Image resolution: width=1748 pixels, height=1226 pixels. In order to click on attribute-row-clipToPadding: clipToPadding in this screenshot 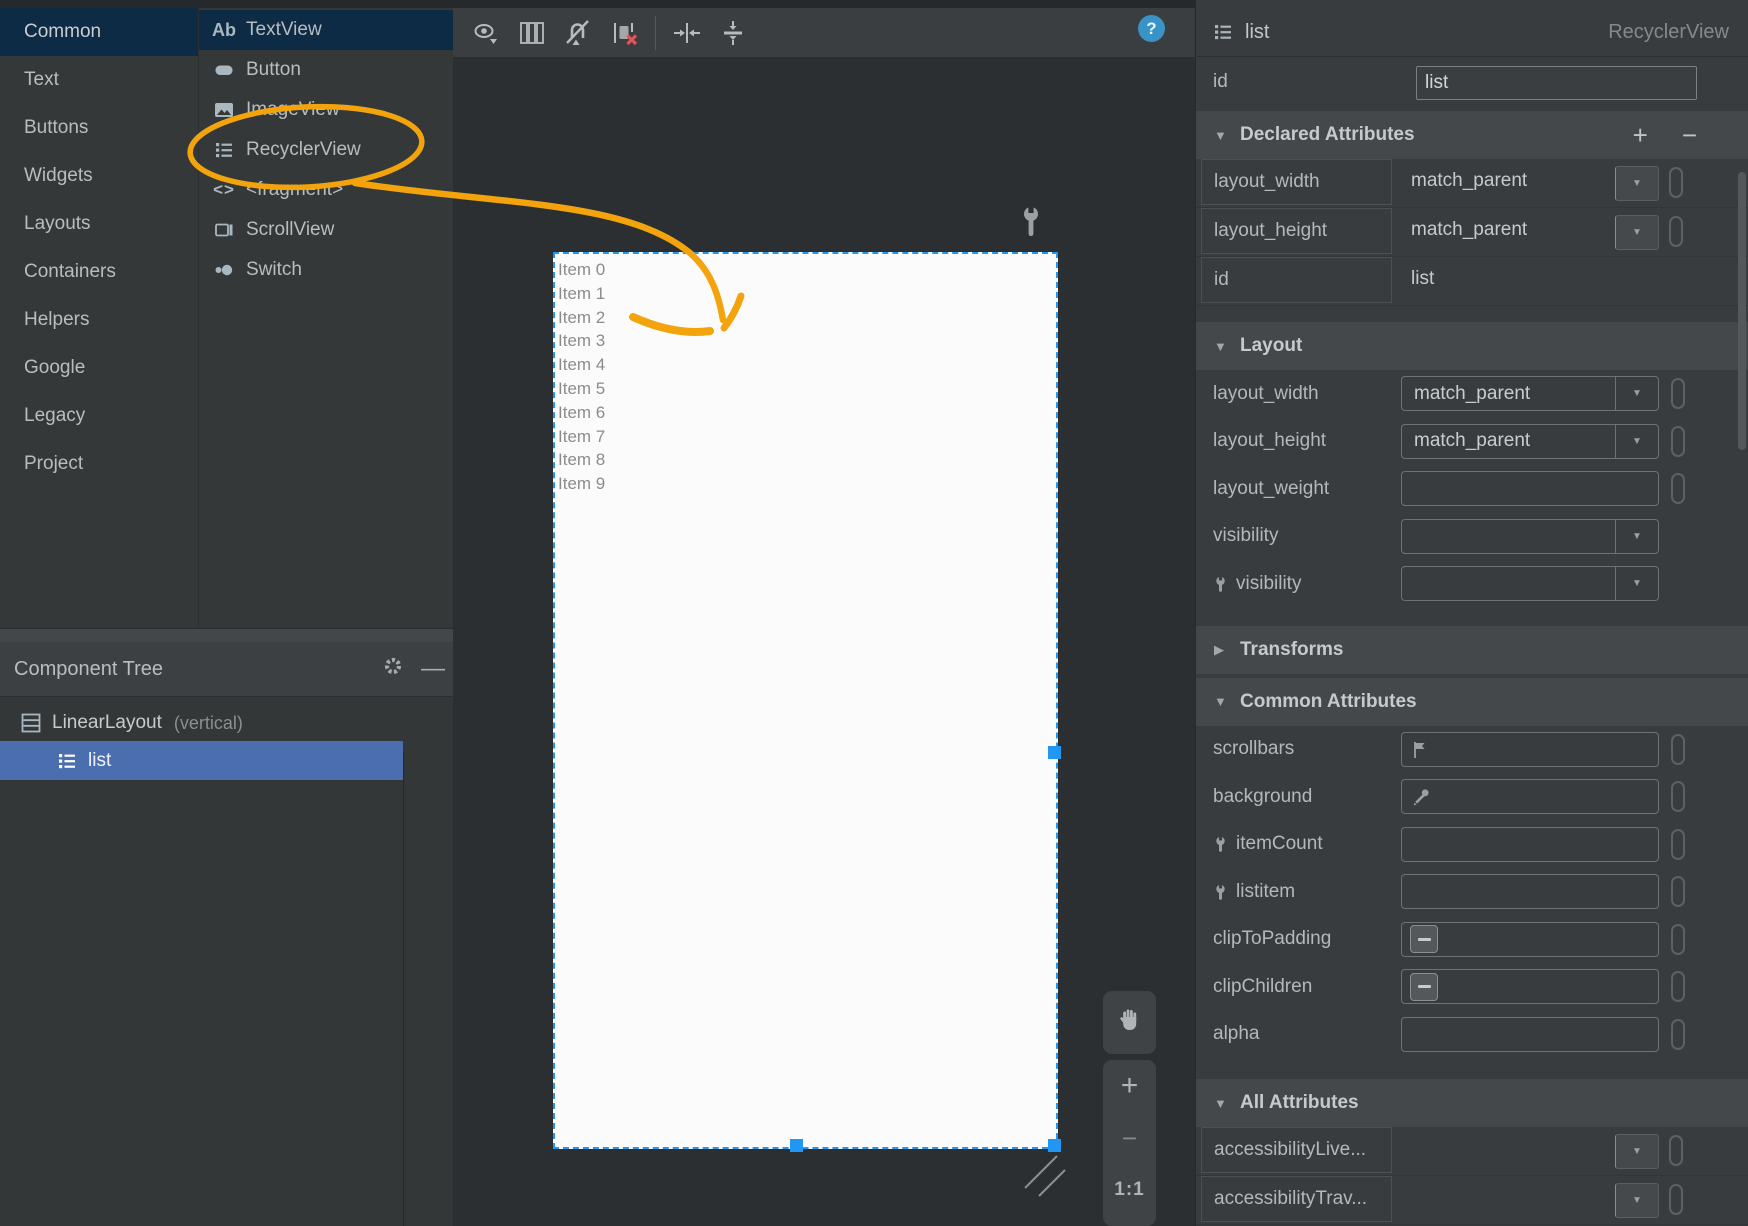, I will do `click(1472, 940)`.